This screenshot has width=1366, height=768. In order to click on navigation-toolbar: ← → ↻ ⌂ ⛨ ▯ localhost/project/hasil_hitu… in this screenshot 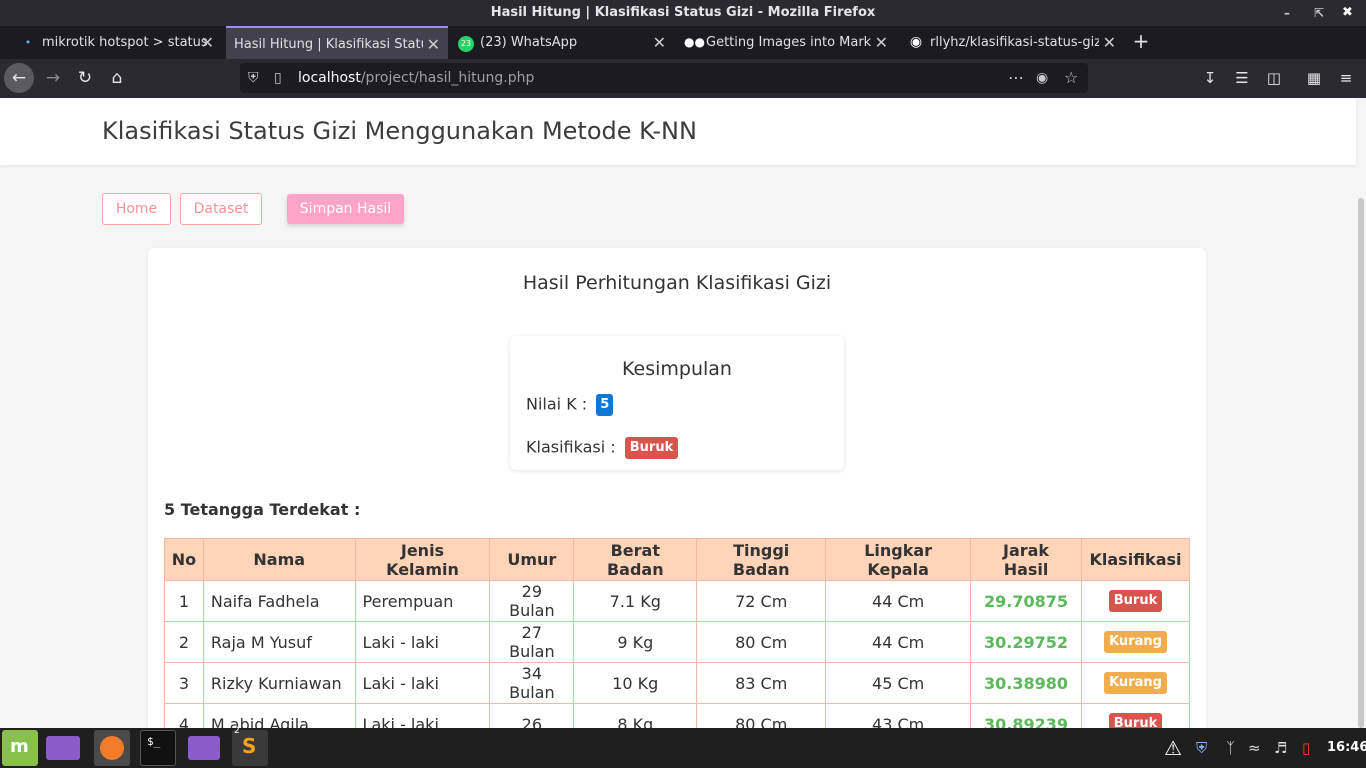, I will do `click(683, 78)`.